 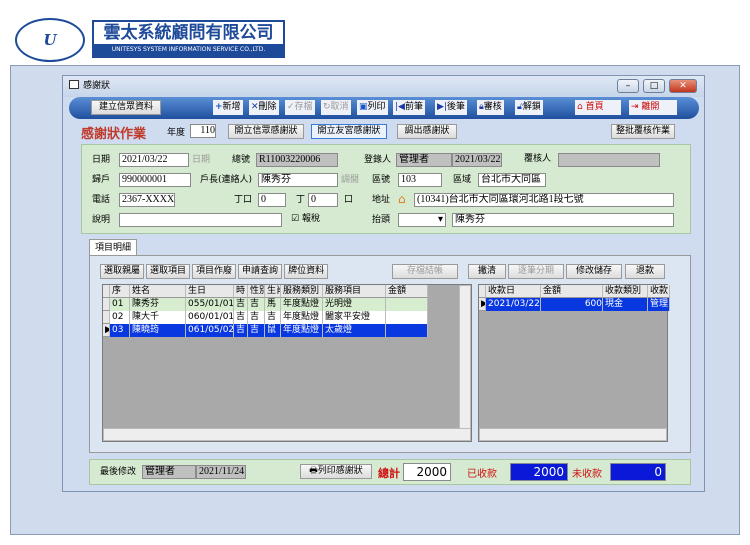 I want to click on district-input: 台北市大同區, so click(x=512, y=180).